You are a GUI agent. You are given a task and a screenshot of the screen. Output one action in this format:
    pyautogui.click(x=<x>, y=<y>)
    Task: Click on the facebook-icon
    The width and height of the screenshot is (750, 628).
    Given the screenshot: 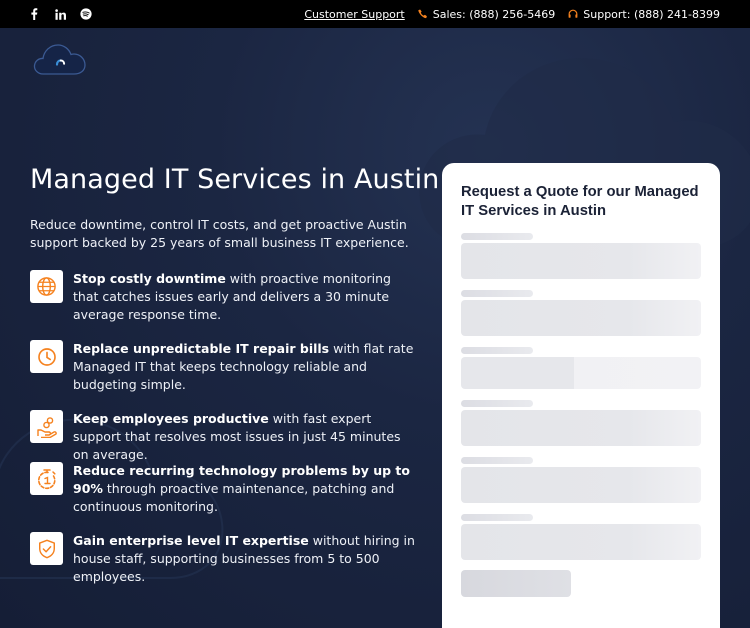 What is the action you would take?
    pyautogui.click(x=42, y=14)
    